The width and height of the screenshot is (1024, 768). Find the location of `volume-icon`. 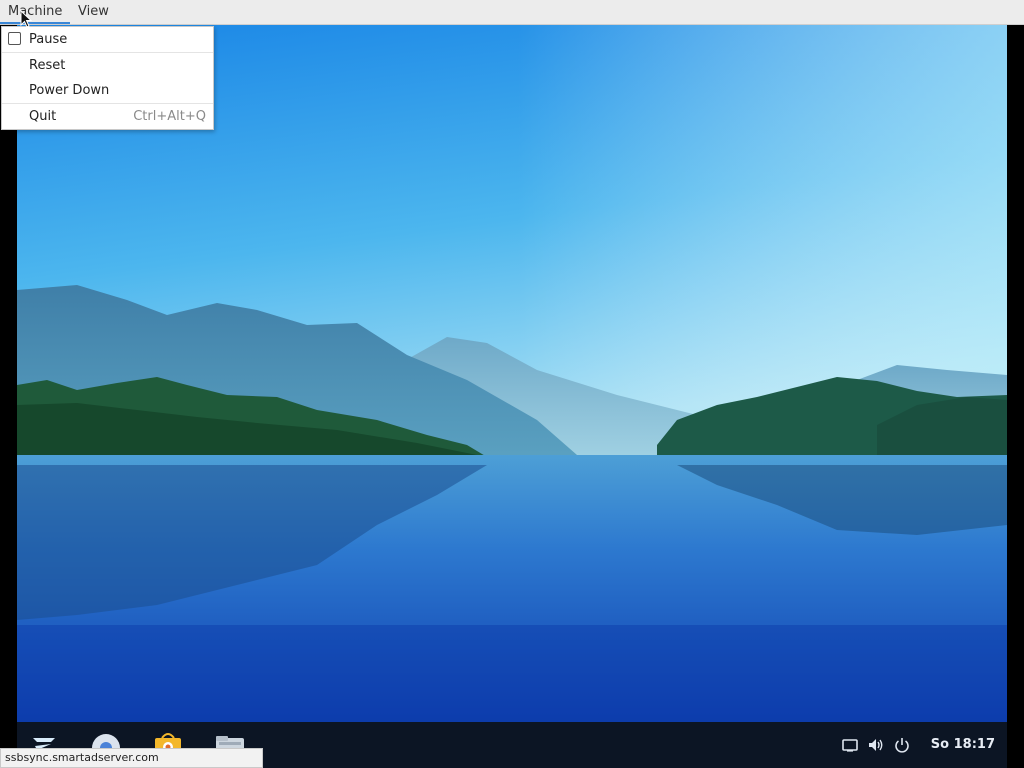

volume-icon is located at coordinates (876, 745).